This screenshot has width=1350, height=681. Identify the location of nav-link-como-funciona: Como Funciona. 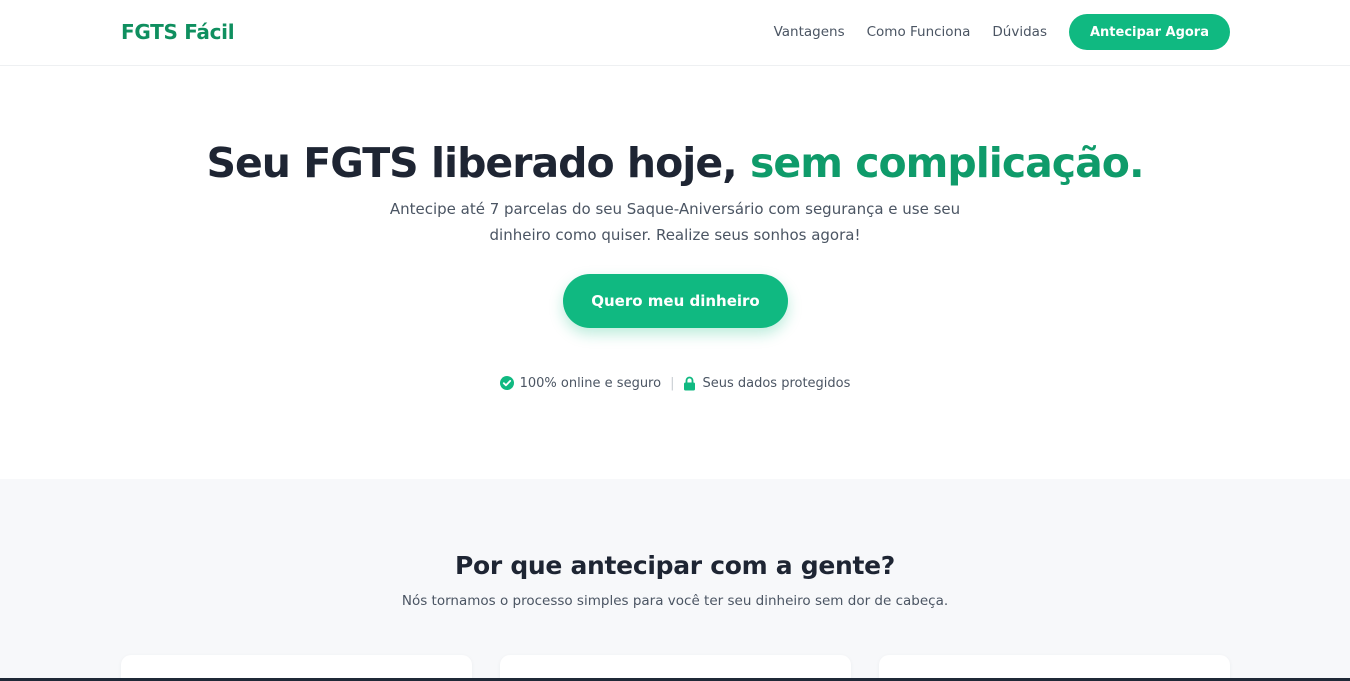
(919, 32).